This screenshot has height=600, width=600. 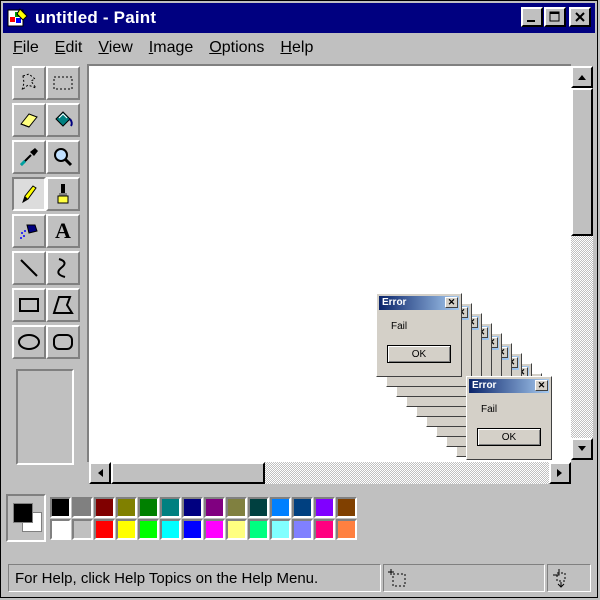 What do you see at coordinates (45, 417) in the screenshot?
I see `tool-options-box` at bounding box center [45, 417].